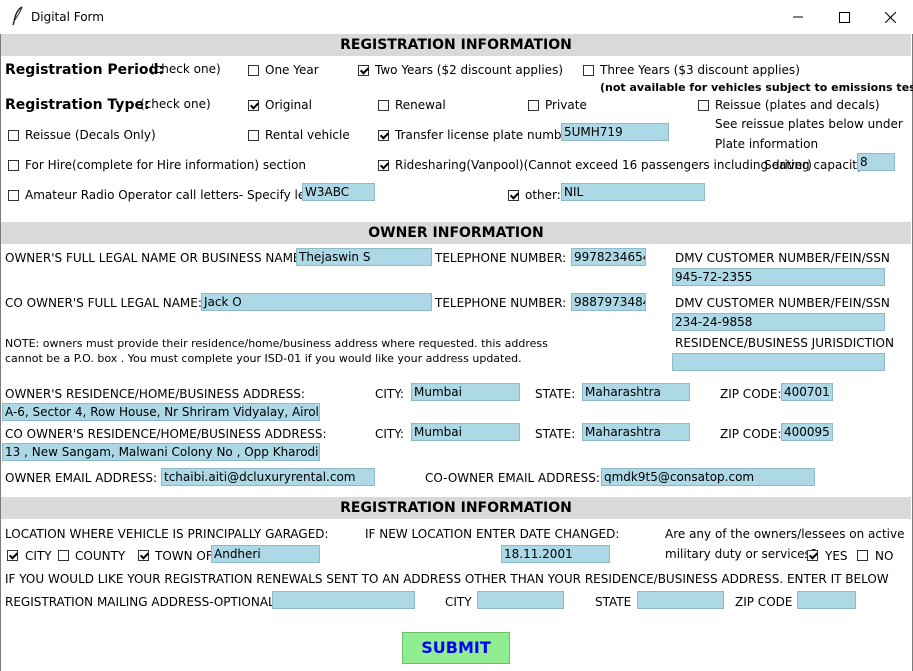 This screenshot has height=671, width=913. I want to click on coowner-phone-label: TELEPHONE NUMBER:, so click(501, 303).